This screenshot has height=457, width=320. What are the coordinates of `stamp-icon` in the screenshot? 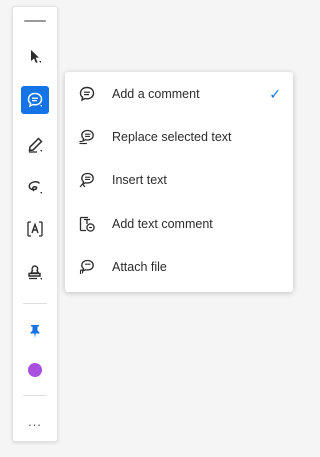 It's located at (35, 273).